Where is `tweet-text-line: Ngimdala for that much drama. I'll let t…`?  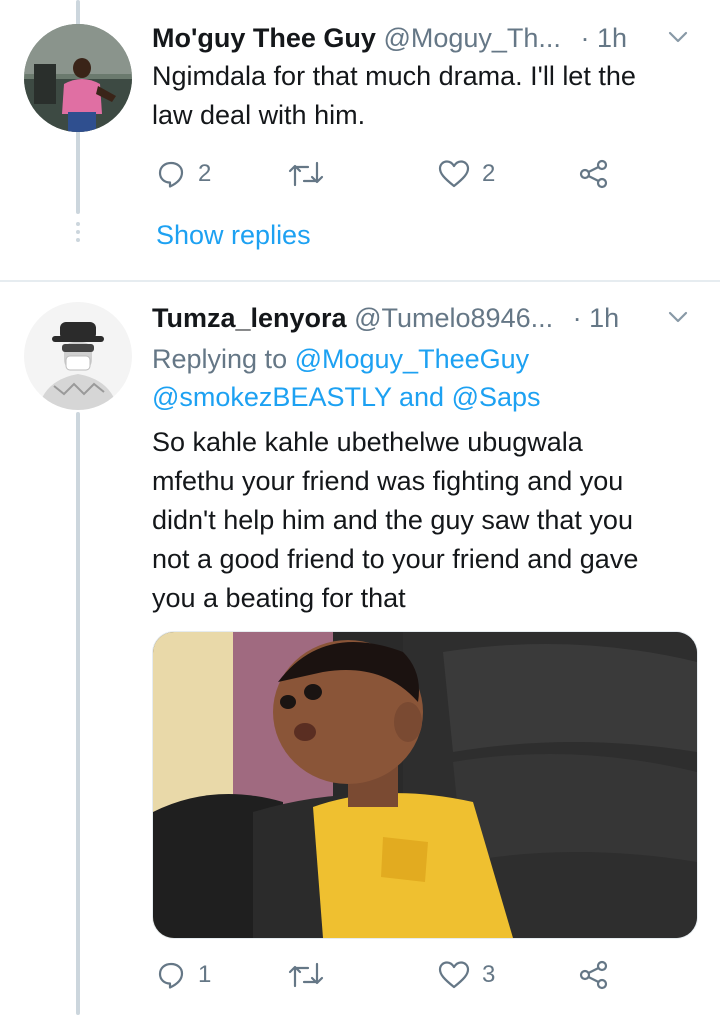
tweet-text-line: Ngimdala for that much drama. I'll let t… is located at coordinates (394, 76).